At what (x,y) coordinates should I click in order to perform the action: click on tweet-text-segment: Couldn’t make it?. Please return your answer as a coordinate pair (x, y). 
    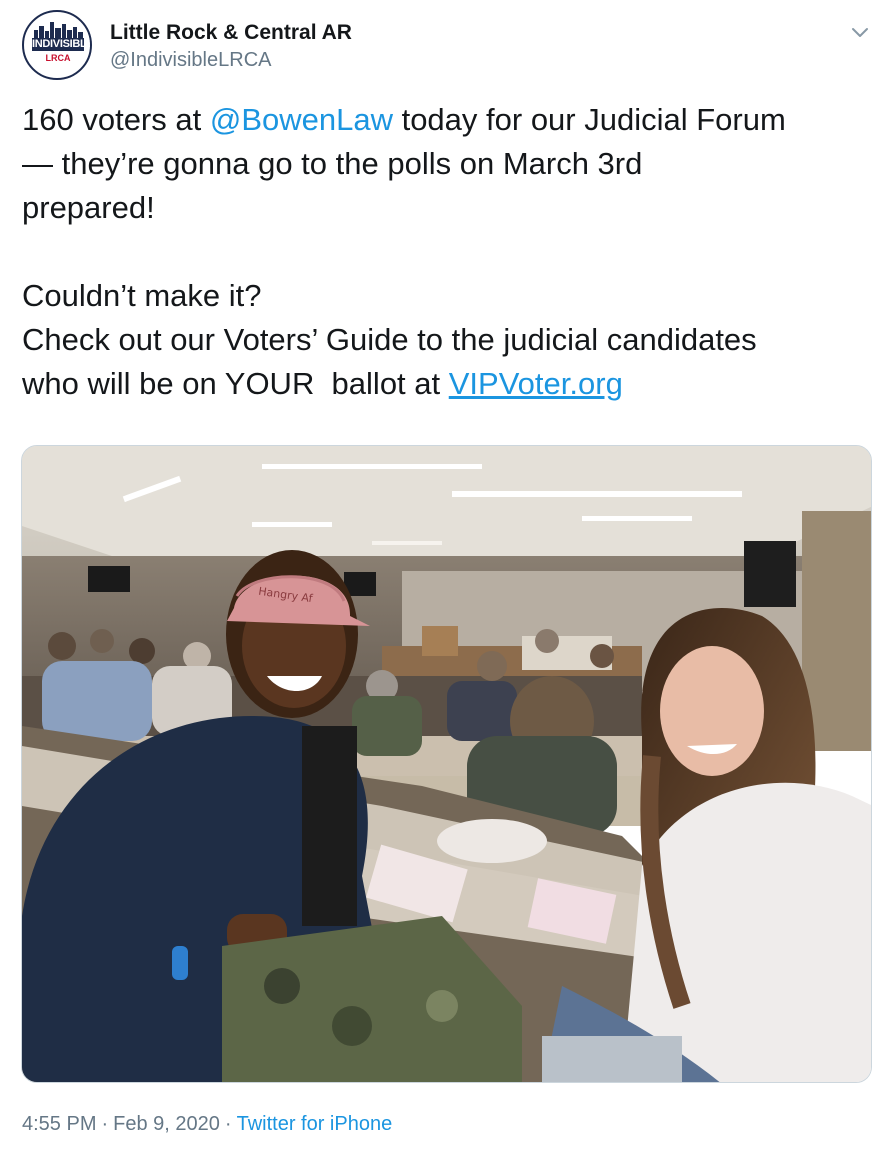
    Looking at the image, I should click on (142, 295).